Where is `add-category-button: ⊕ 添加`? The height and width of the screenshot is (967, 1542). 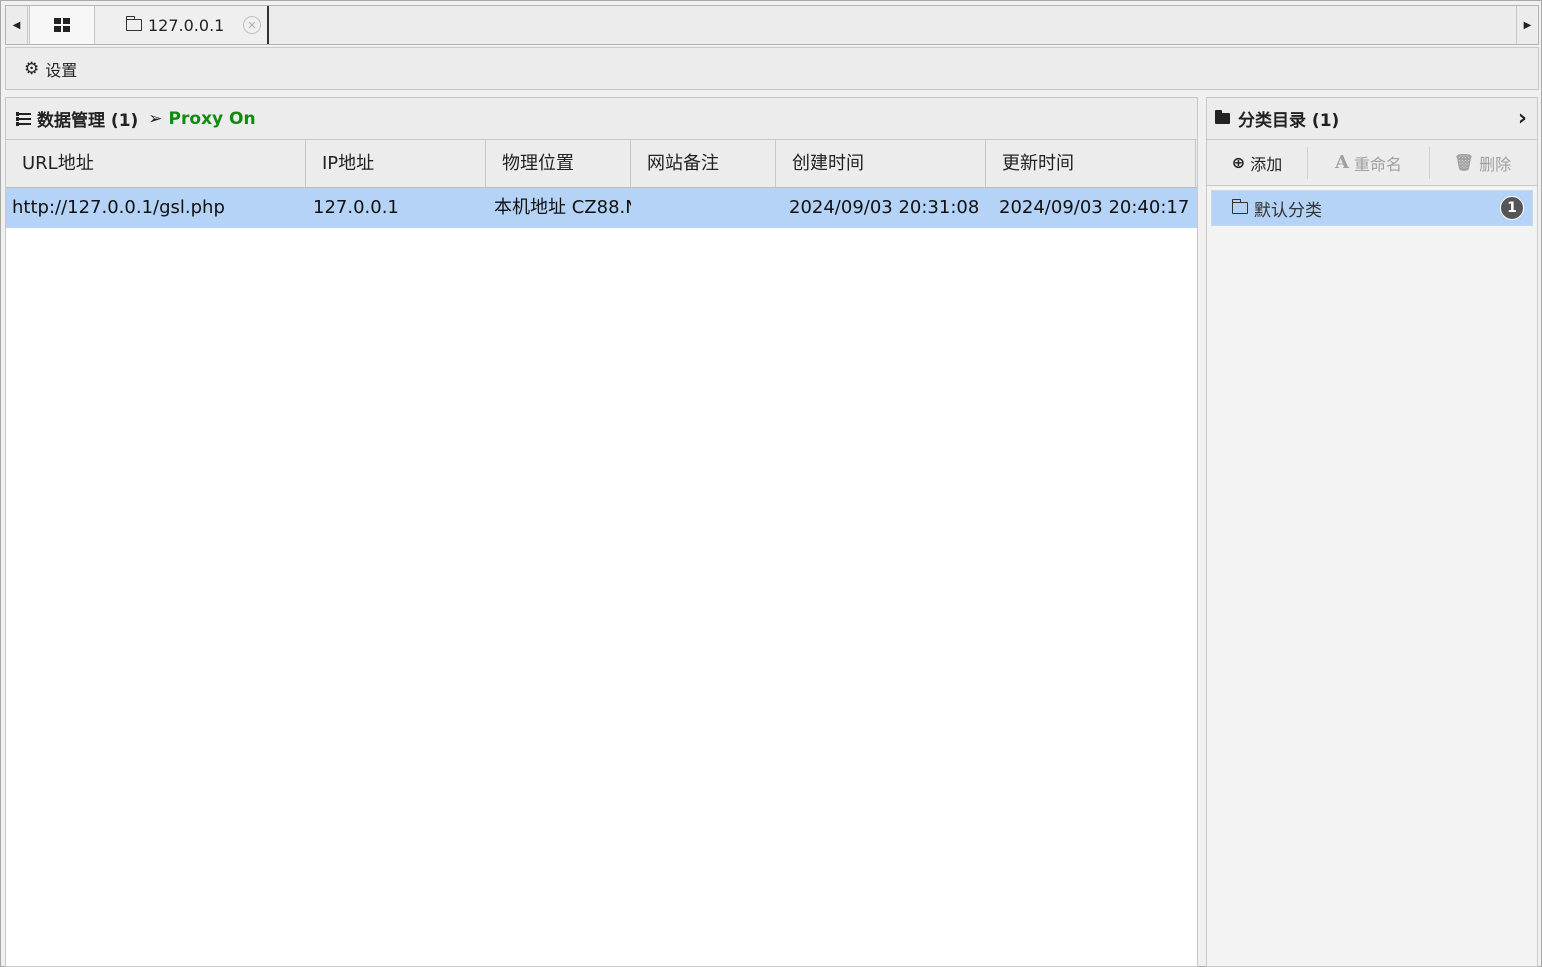 add-category-button: ⊕ 添加 is located at coordinates (1257, 162).